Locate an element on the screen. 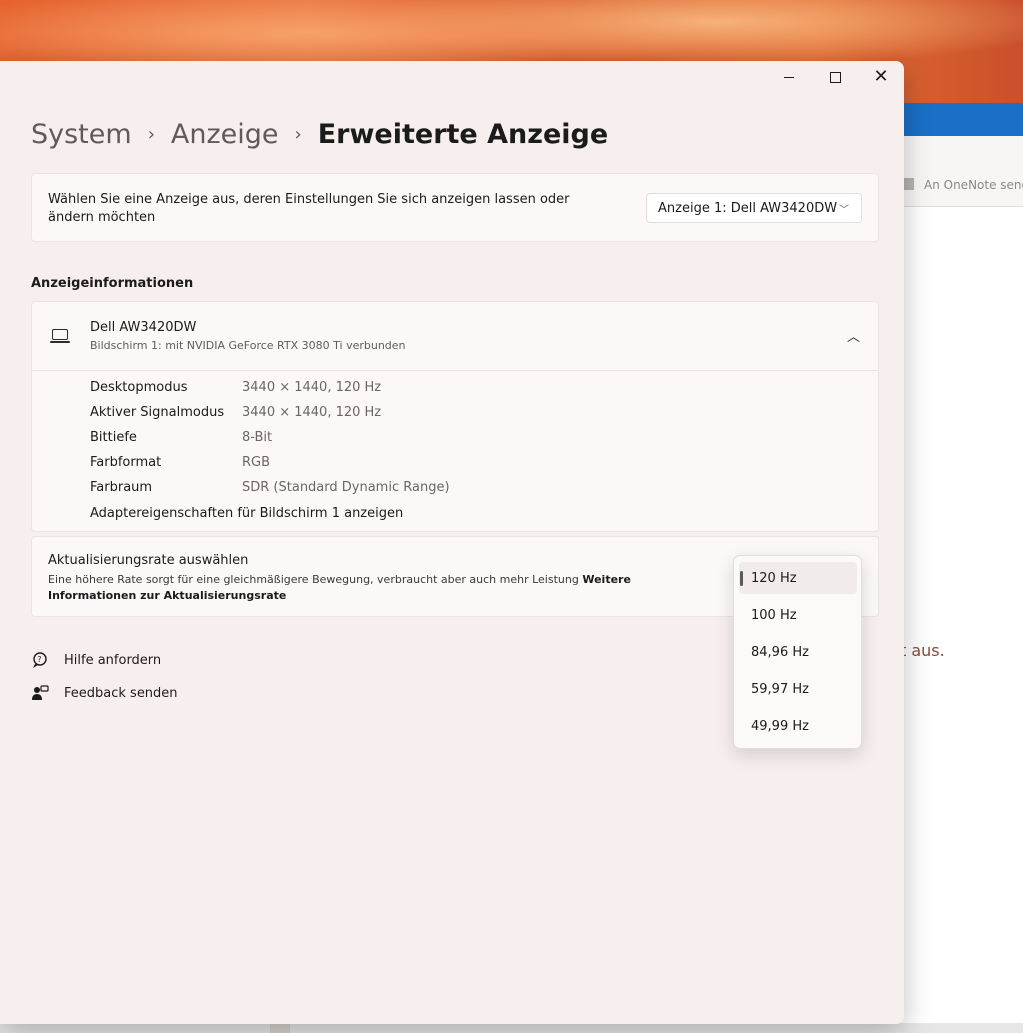  maximize-icon is located at coordinates (835, 77).